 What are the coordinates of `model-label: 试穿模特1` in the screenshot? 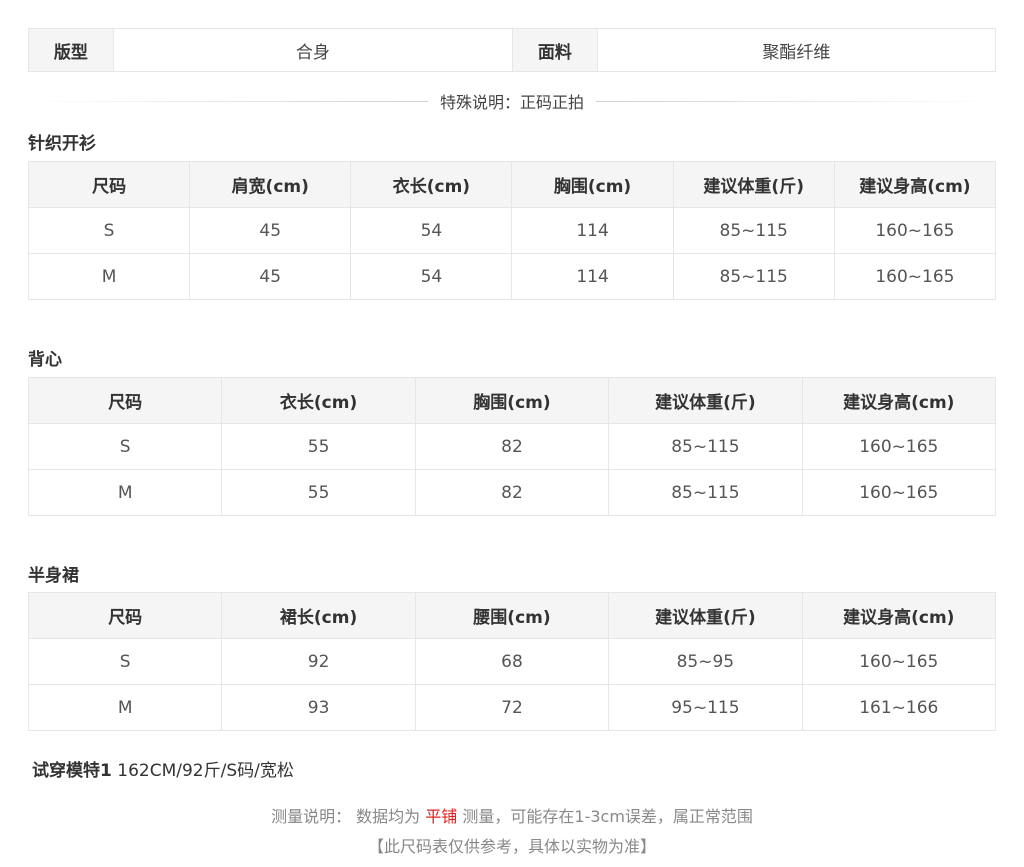 It's located at (72, 771).